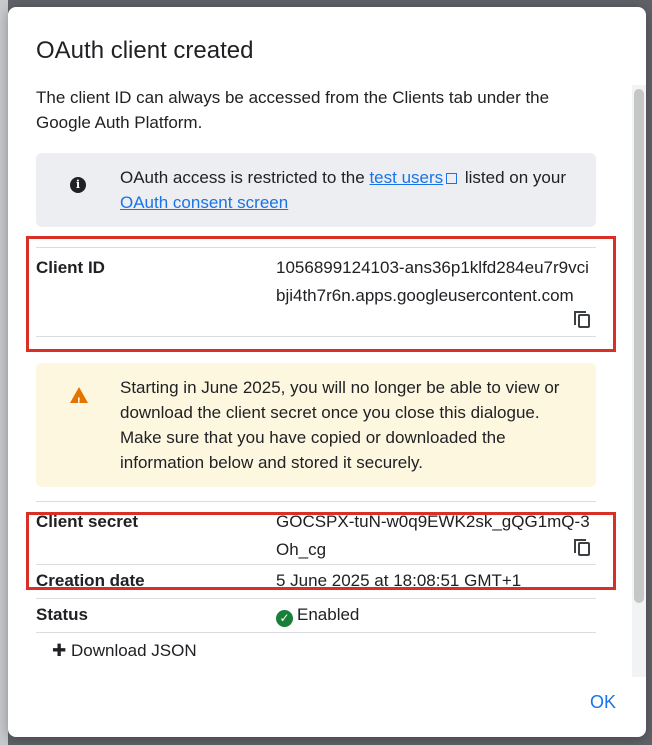 This screenshot has height=745, width=652. Describe the element at coordinates (513, 177) in the screenshot. I see `info-text-middle: listed on your` at that location.